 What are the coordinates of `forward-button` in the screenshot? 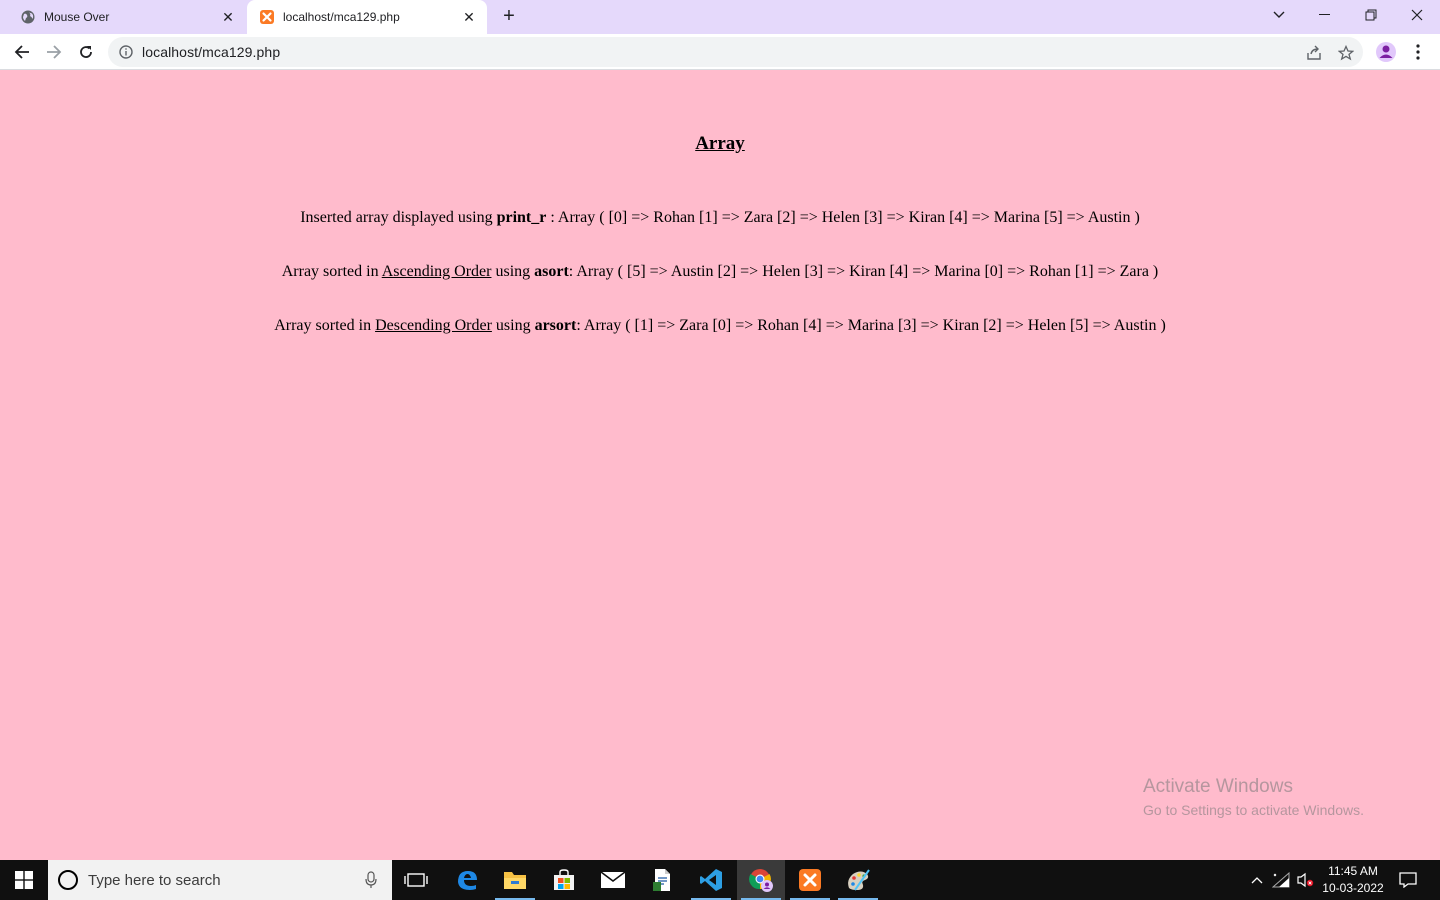 It's located at (54, 52).